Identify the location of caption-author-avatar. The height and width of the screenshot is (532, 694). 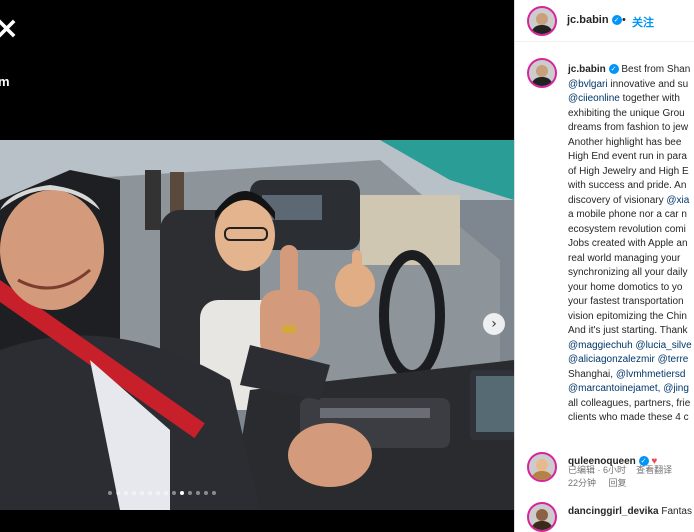
(542, 73).